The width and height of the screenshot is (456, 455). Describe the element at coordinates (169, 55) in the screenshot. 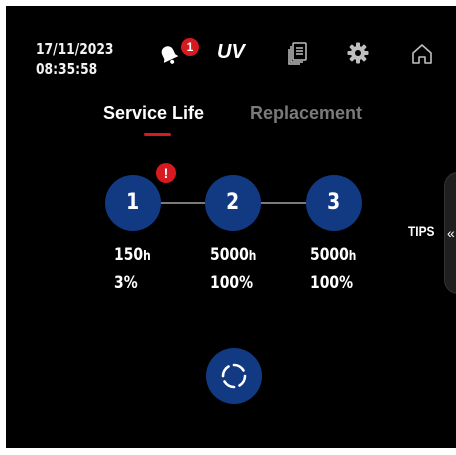

I see `bell-icon` at that location.